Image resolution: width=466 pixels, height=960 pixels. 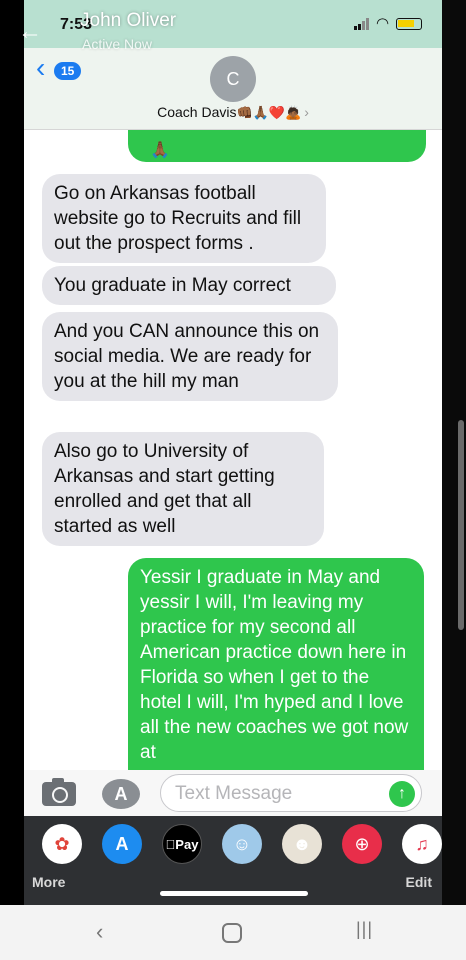 I want to click on apple-pay-label: Pay, so click(x=184, y=844).